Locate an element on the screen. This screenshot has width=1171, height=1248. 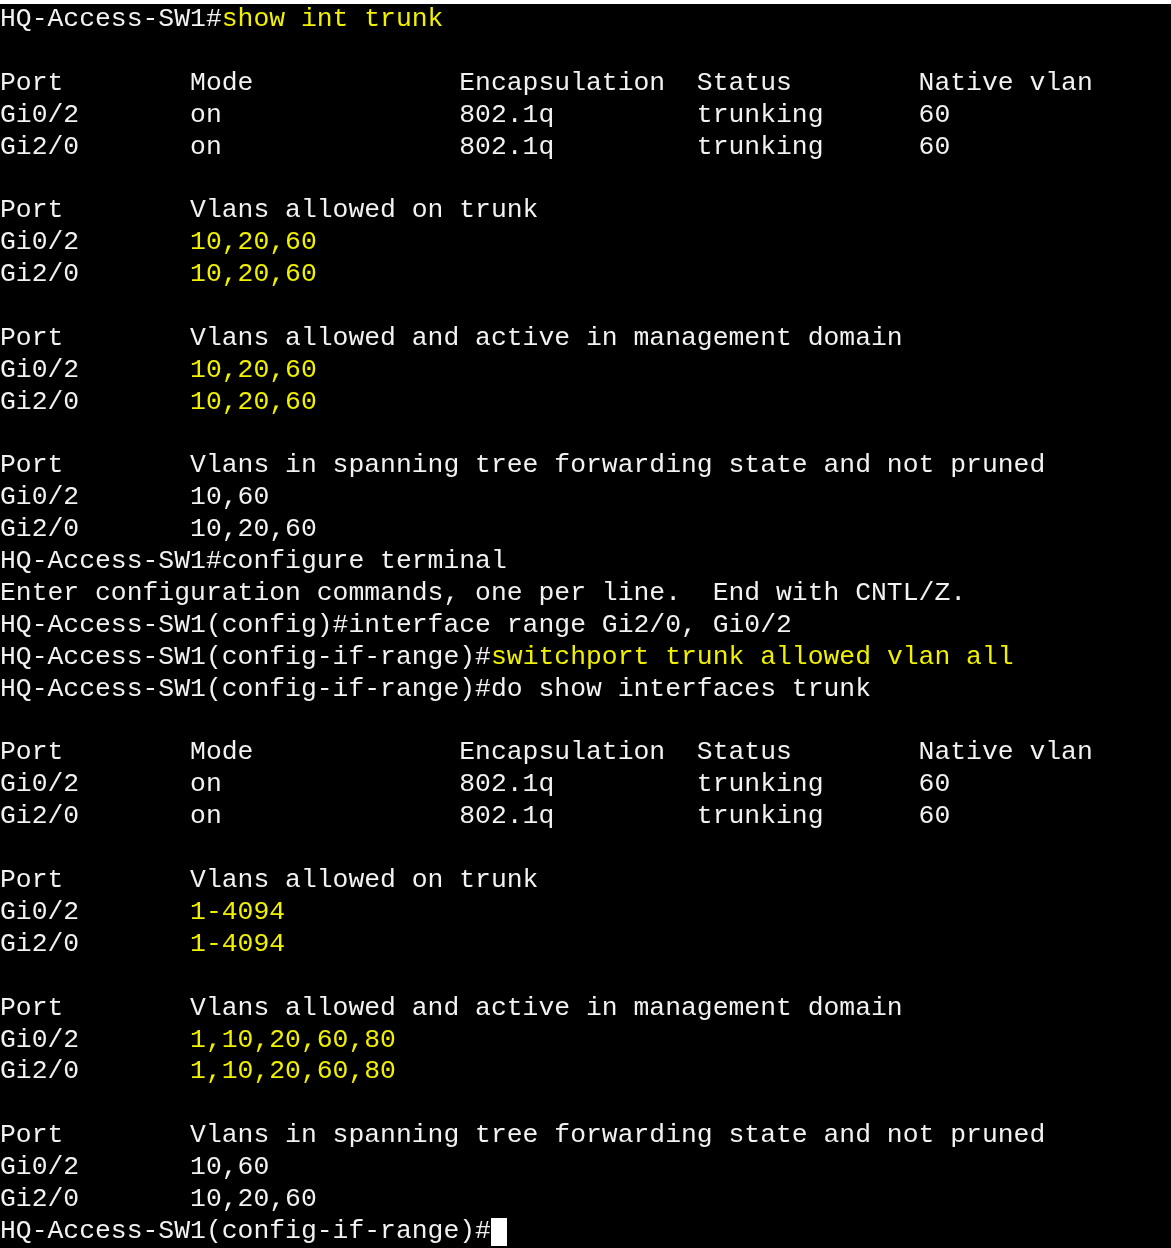
terminal-text: Enter configuration commands, one per line. End with CNTL/Z. is located at coordinates (483, 594).